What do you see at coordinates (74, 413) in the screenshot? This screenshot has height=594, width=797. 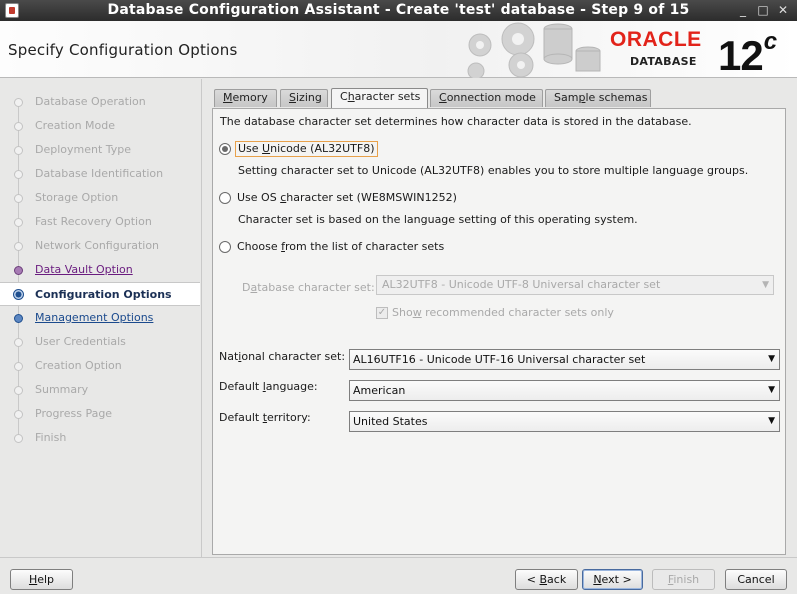 I see `step-label: Progress Page` at bounding box center [74, 413].